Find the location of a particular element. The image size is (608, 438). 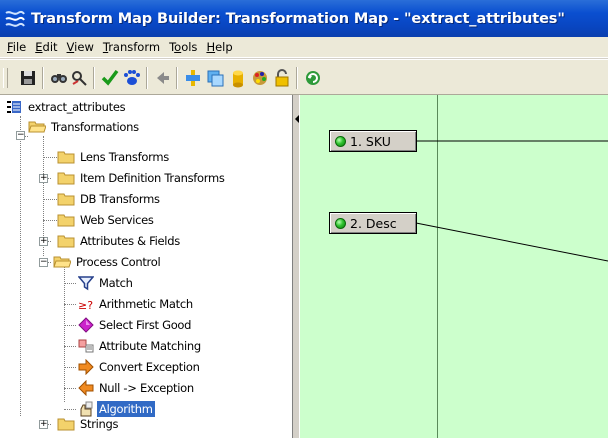

comparison-operator-icon: ≥? is located at coordinates (85, 305).